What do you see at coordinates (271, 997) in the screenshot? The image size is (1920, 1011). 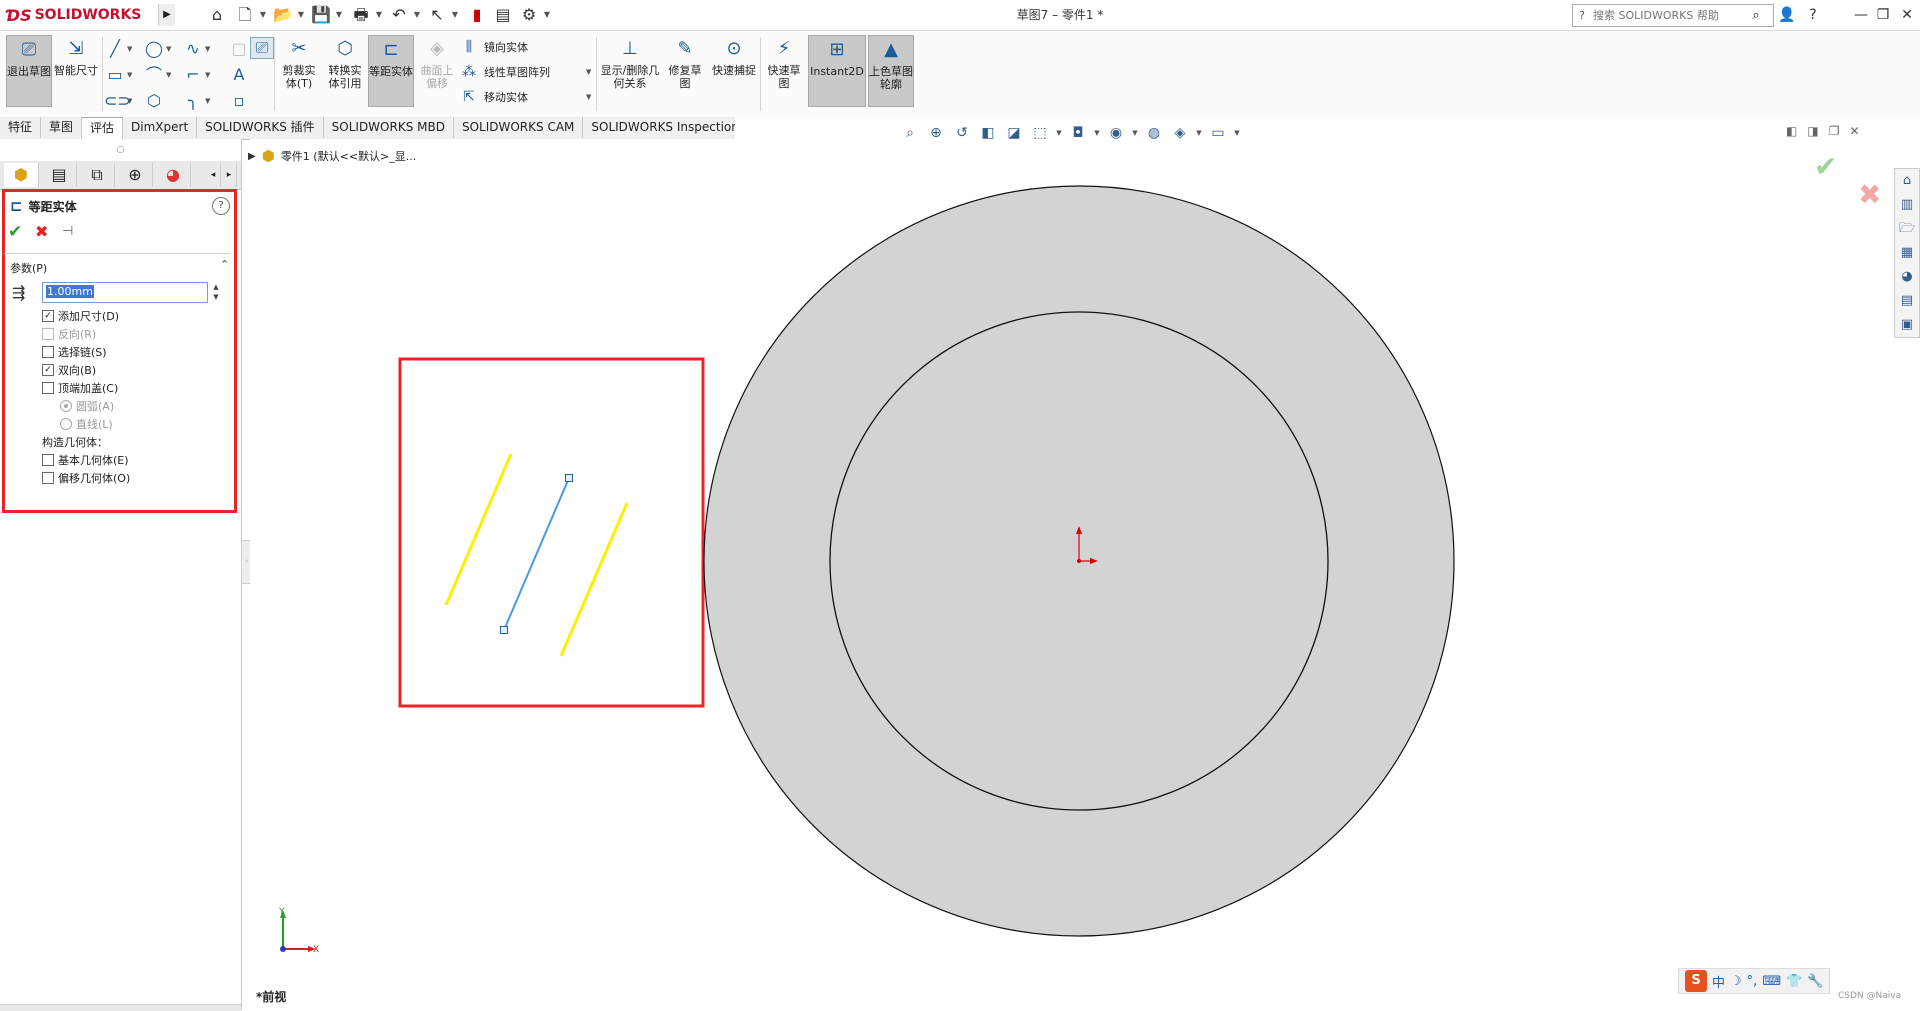 I see `view-name-label: *前视` at bounding box center [271, 997].